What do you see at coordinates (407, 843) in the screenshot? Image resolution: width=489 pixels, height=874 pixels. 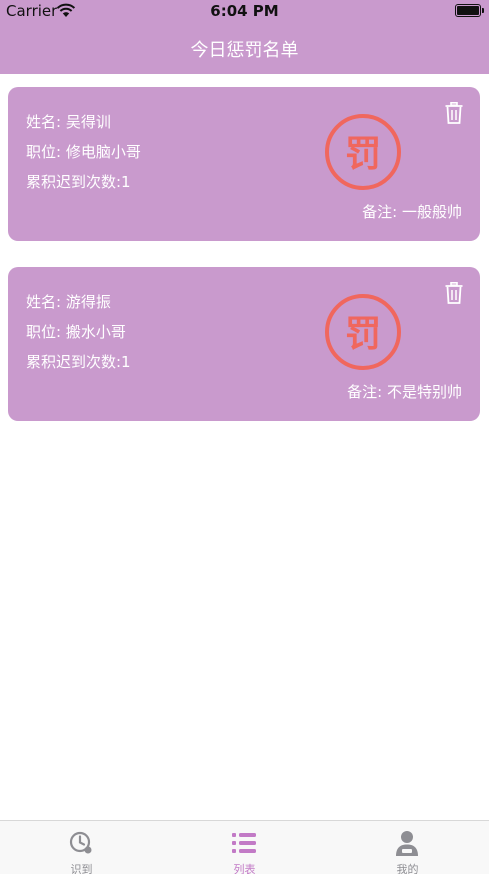 I see `person-icon` at bounding box center [407, 843].